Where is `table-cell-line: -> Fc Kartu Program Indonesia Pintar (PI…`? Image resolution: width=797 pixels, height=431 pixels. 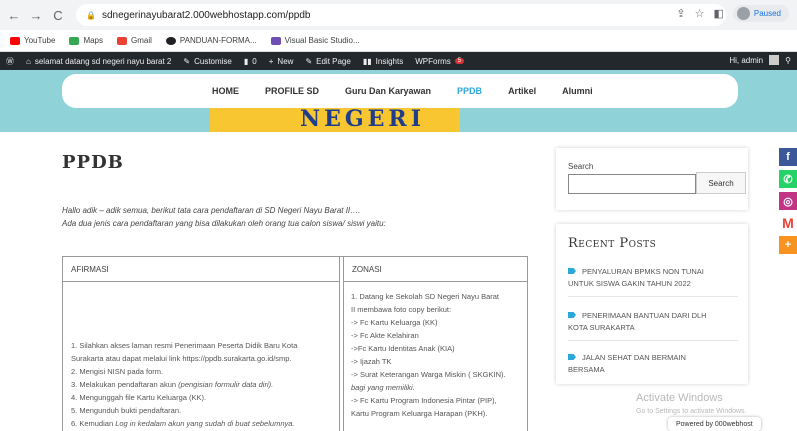
table-cell-line: -> Fc Kartu Program Indonesia Pintar (PI… is located at coordinates (424, 400).